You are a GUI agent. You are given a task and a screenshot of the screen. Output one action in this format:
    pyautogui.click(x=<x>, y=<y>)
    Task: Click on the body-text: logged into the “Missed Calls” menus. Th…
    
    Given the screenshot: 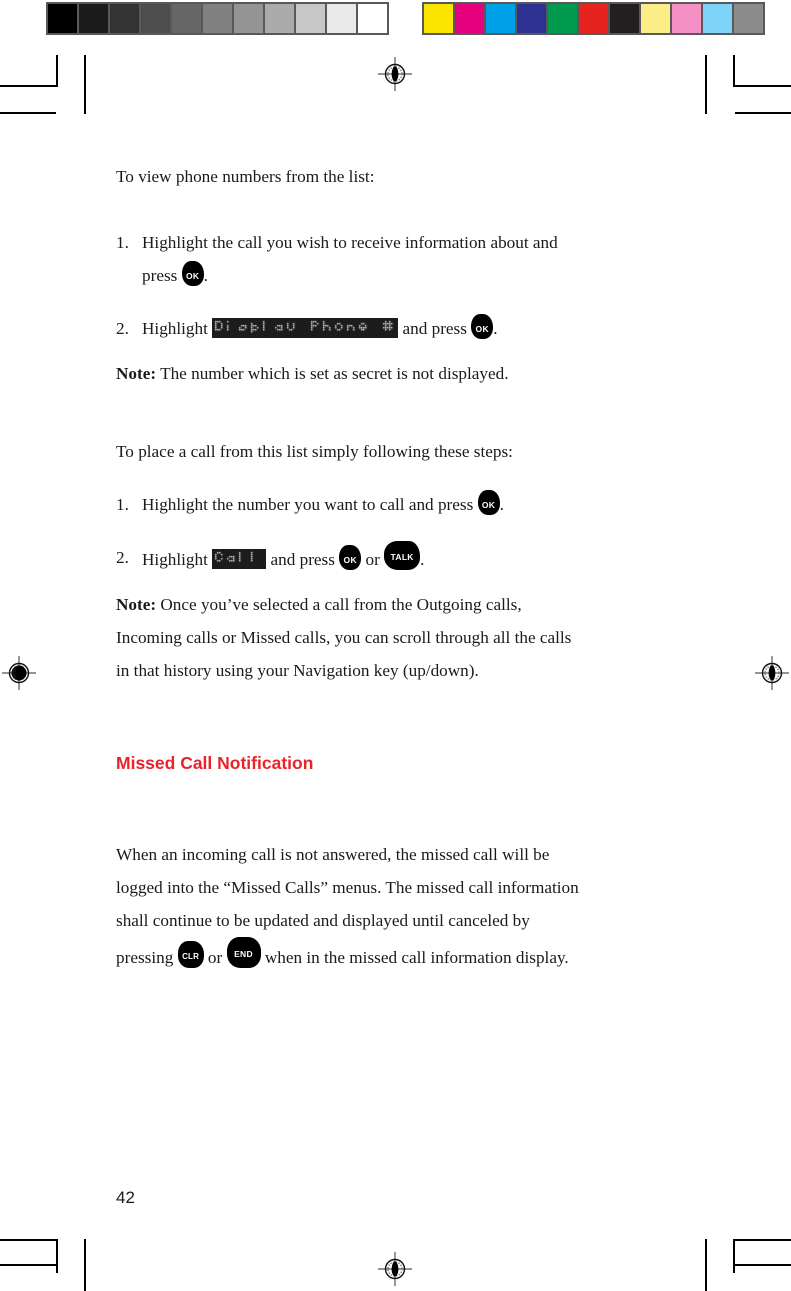 What is the action you would take?
    pyautogui.click(x=347, y=887)
    